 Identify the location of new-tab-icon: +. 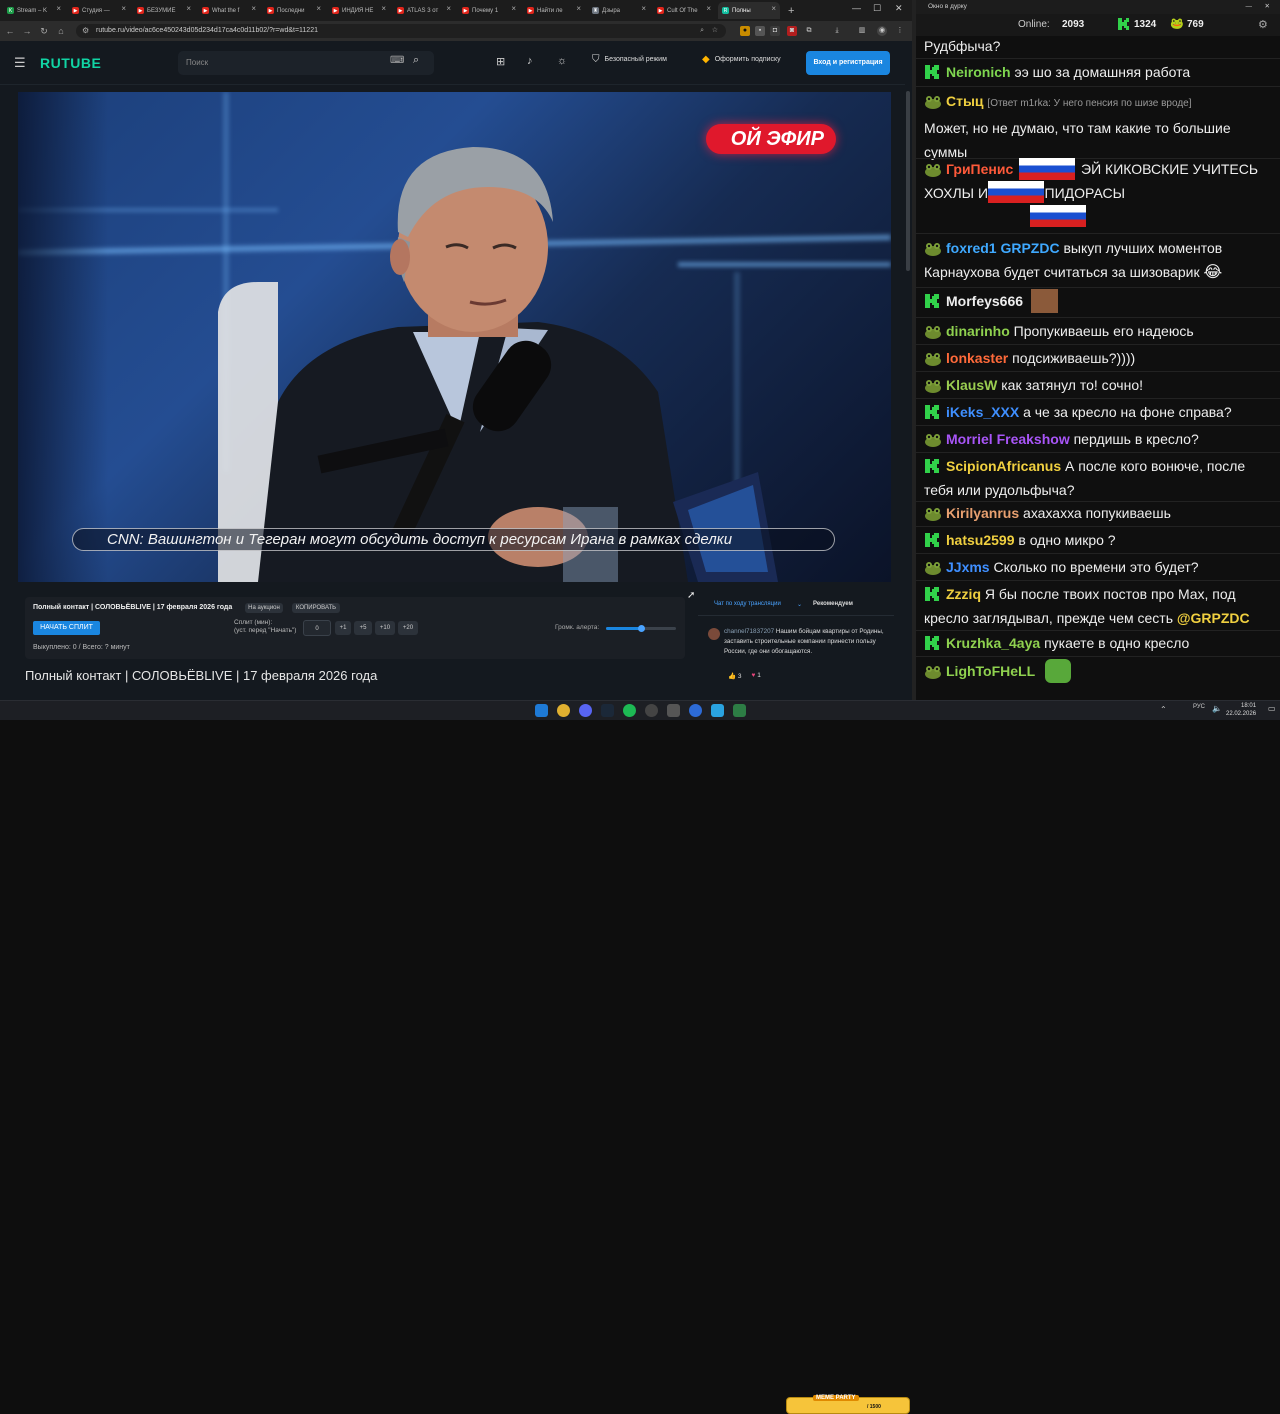
(791, 11).